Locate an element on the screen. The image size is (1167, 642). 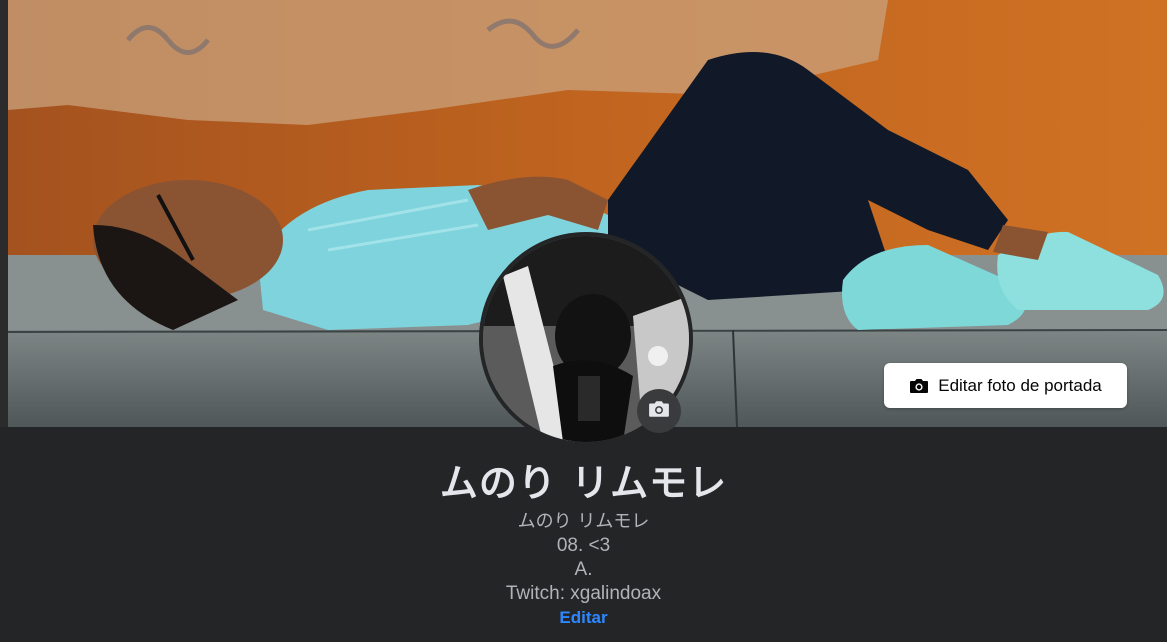
bio-line: 08. <3 is located at coordinates (583, 545).